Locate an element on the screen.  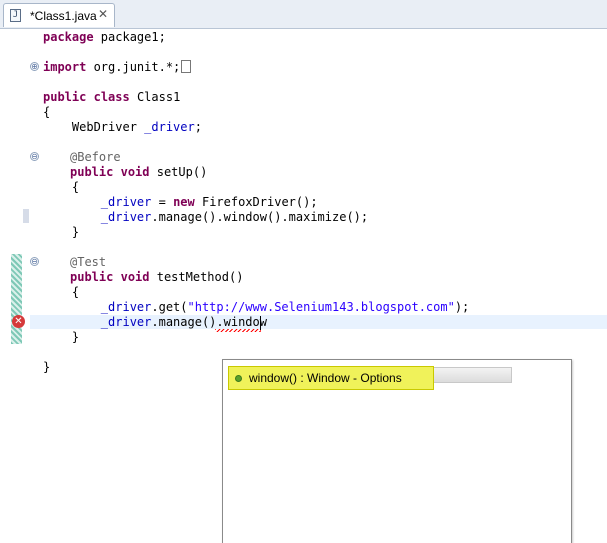
code-line-3: public class Class1 is located at coordinates (111, 97).